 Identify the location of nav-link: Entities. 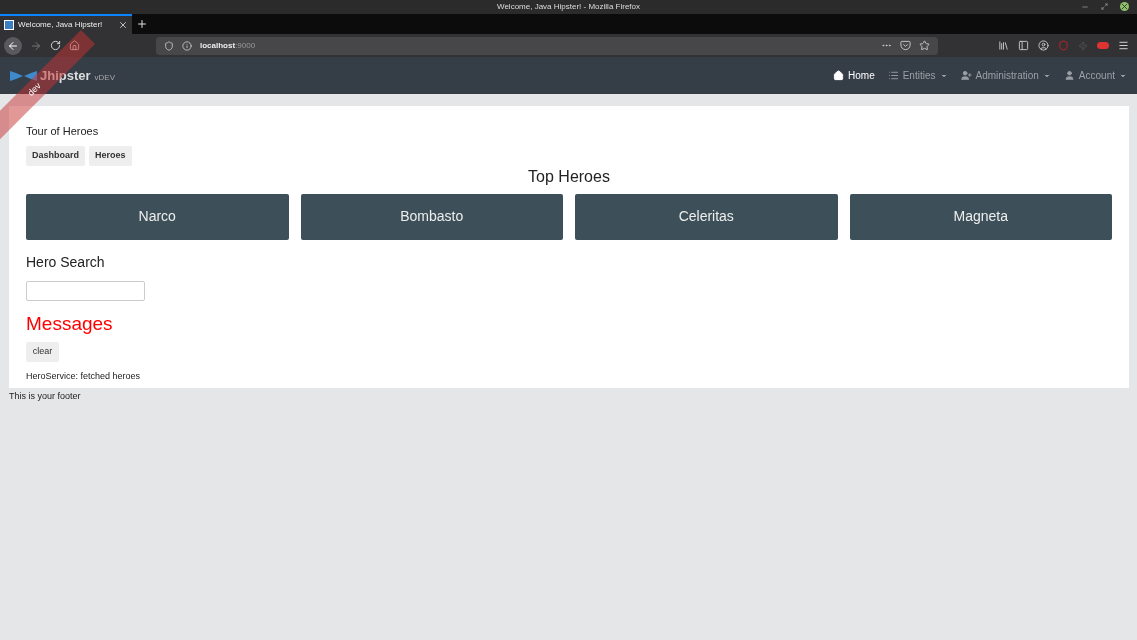
(917, 75).